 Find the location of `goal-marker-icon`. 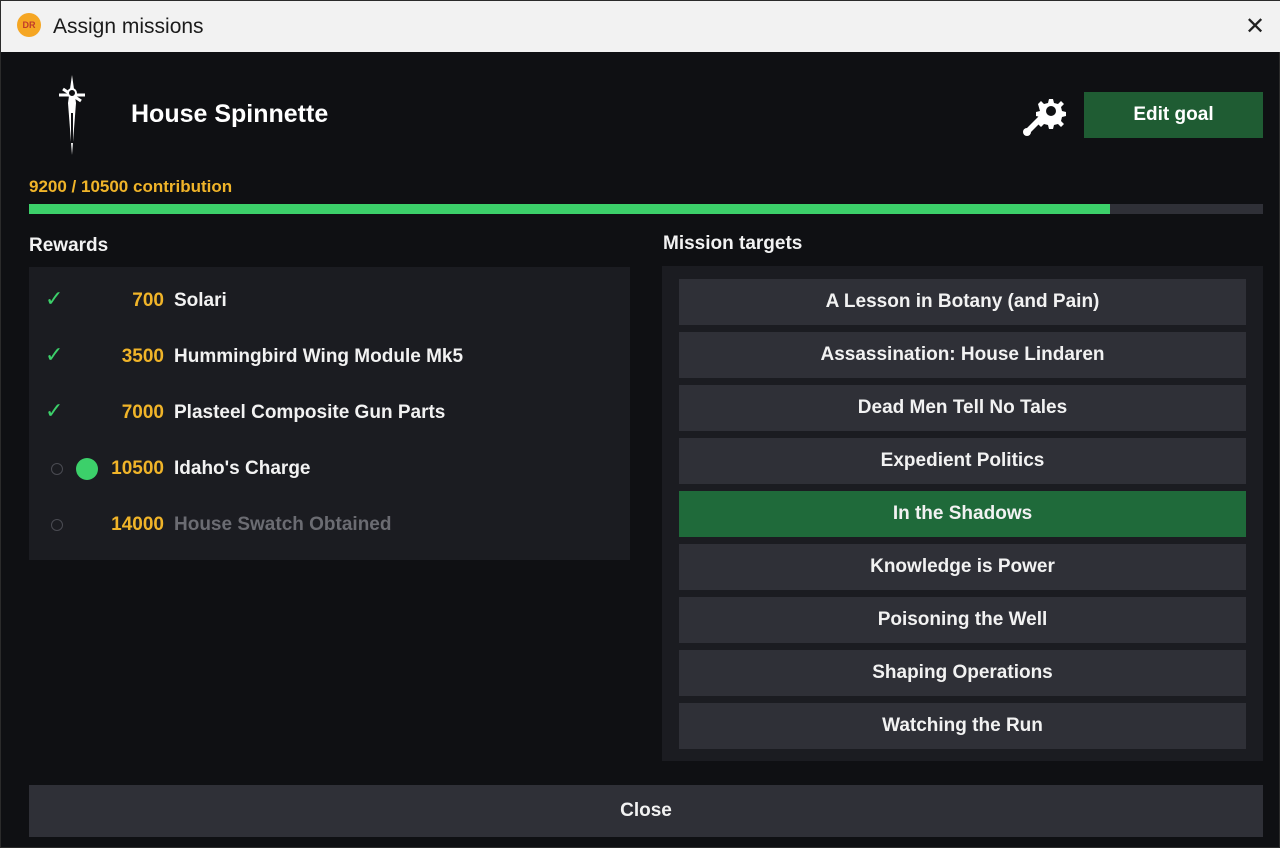

goal-marker-icon is located at coordinates (87, 469).